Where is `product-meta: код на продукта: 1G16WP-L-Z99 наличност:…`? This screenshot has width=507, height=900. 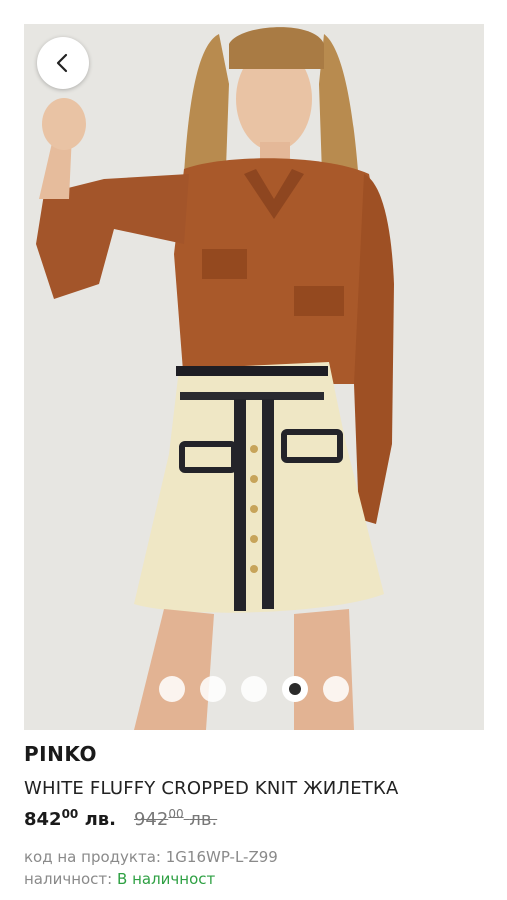
product-meta: код на продукта: 1G16WP-L-Z99 наличност:… is located at coordinates (253, 868).